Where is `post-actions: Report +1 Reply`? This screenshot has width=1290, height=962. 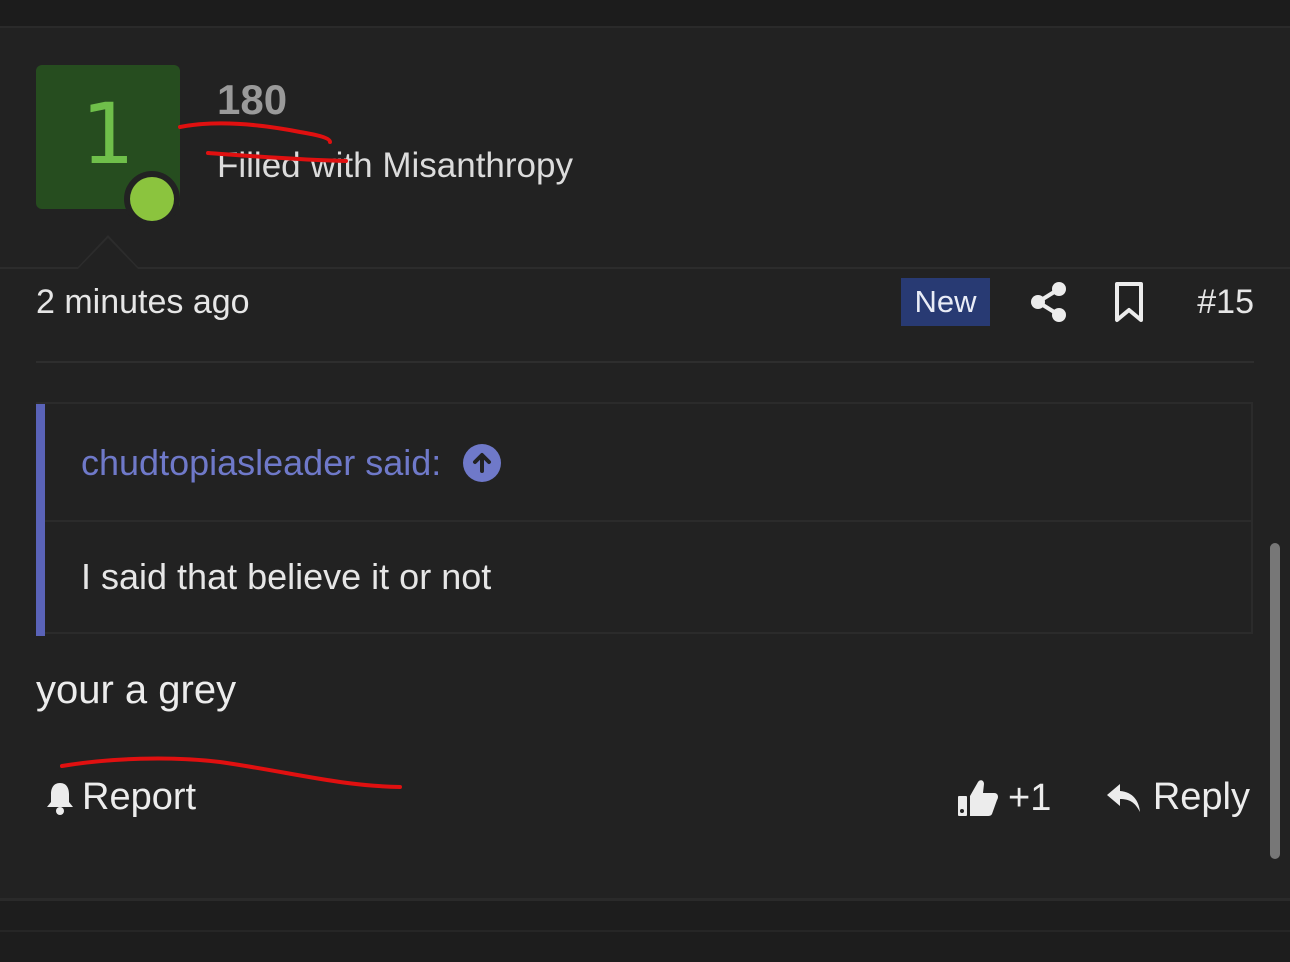 post-actions: Report +1 Reply is located at coordinates (645, 802).